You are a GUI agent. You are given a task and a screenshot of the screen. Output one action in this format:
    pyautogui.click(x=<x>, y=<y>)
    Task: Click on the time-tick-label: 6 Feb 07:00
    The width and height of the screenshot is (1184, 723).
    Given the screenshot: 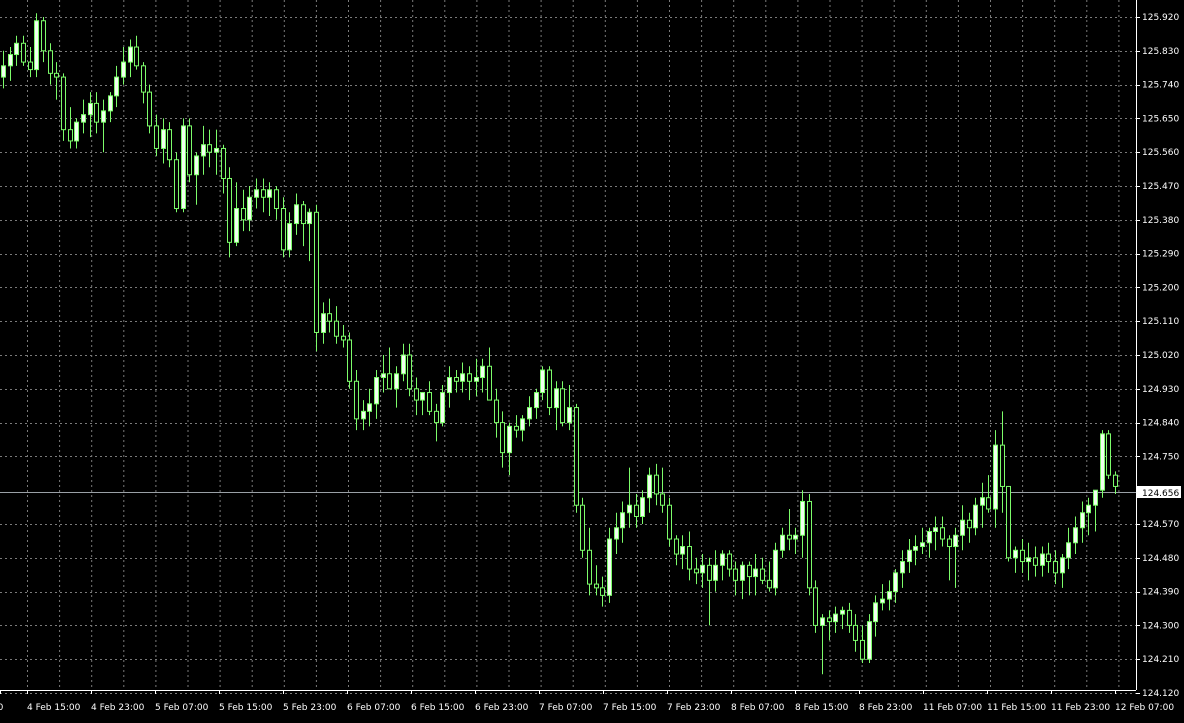 What is the action you would take?
    pyautogui.click(x=374, y=708)
    